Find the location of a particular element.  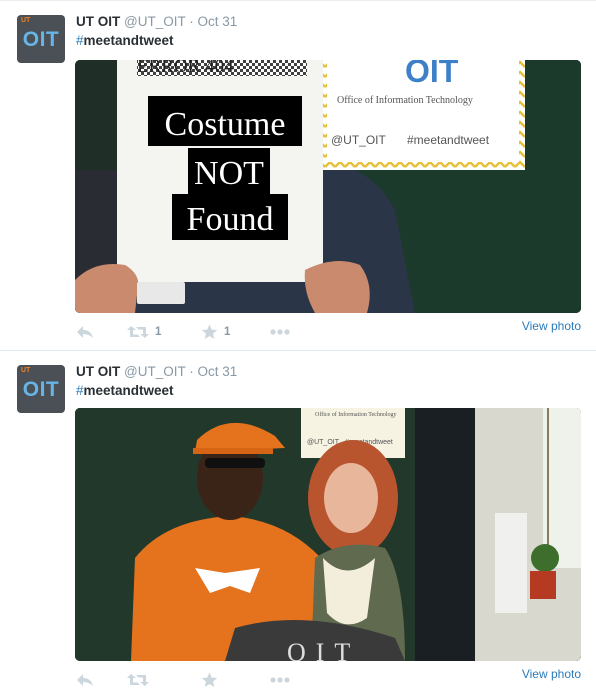

favorite-count: 1 is located at coordinates (227, 332).